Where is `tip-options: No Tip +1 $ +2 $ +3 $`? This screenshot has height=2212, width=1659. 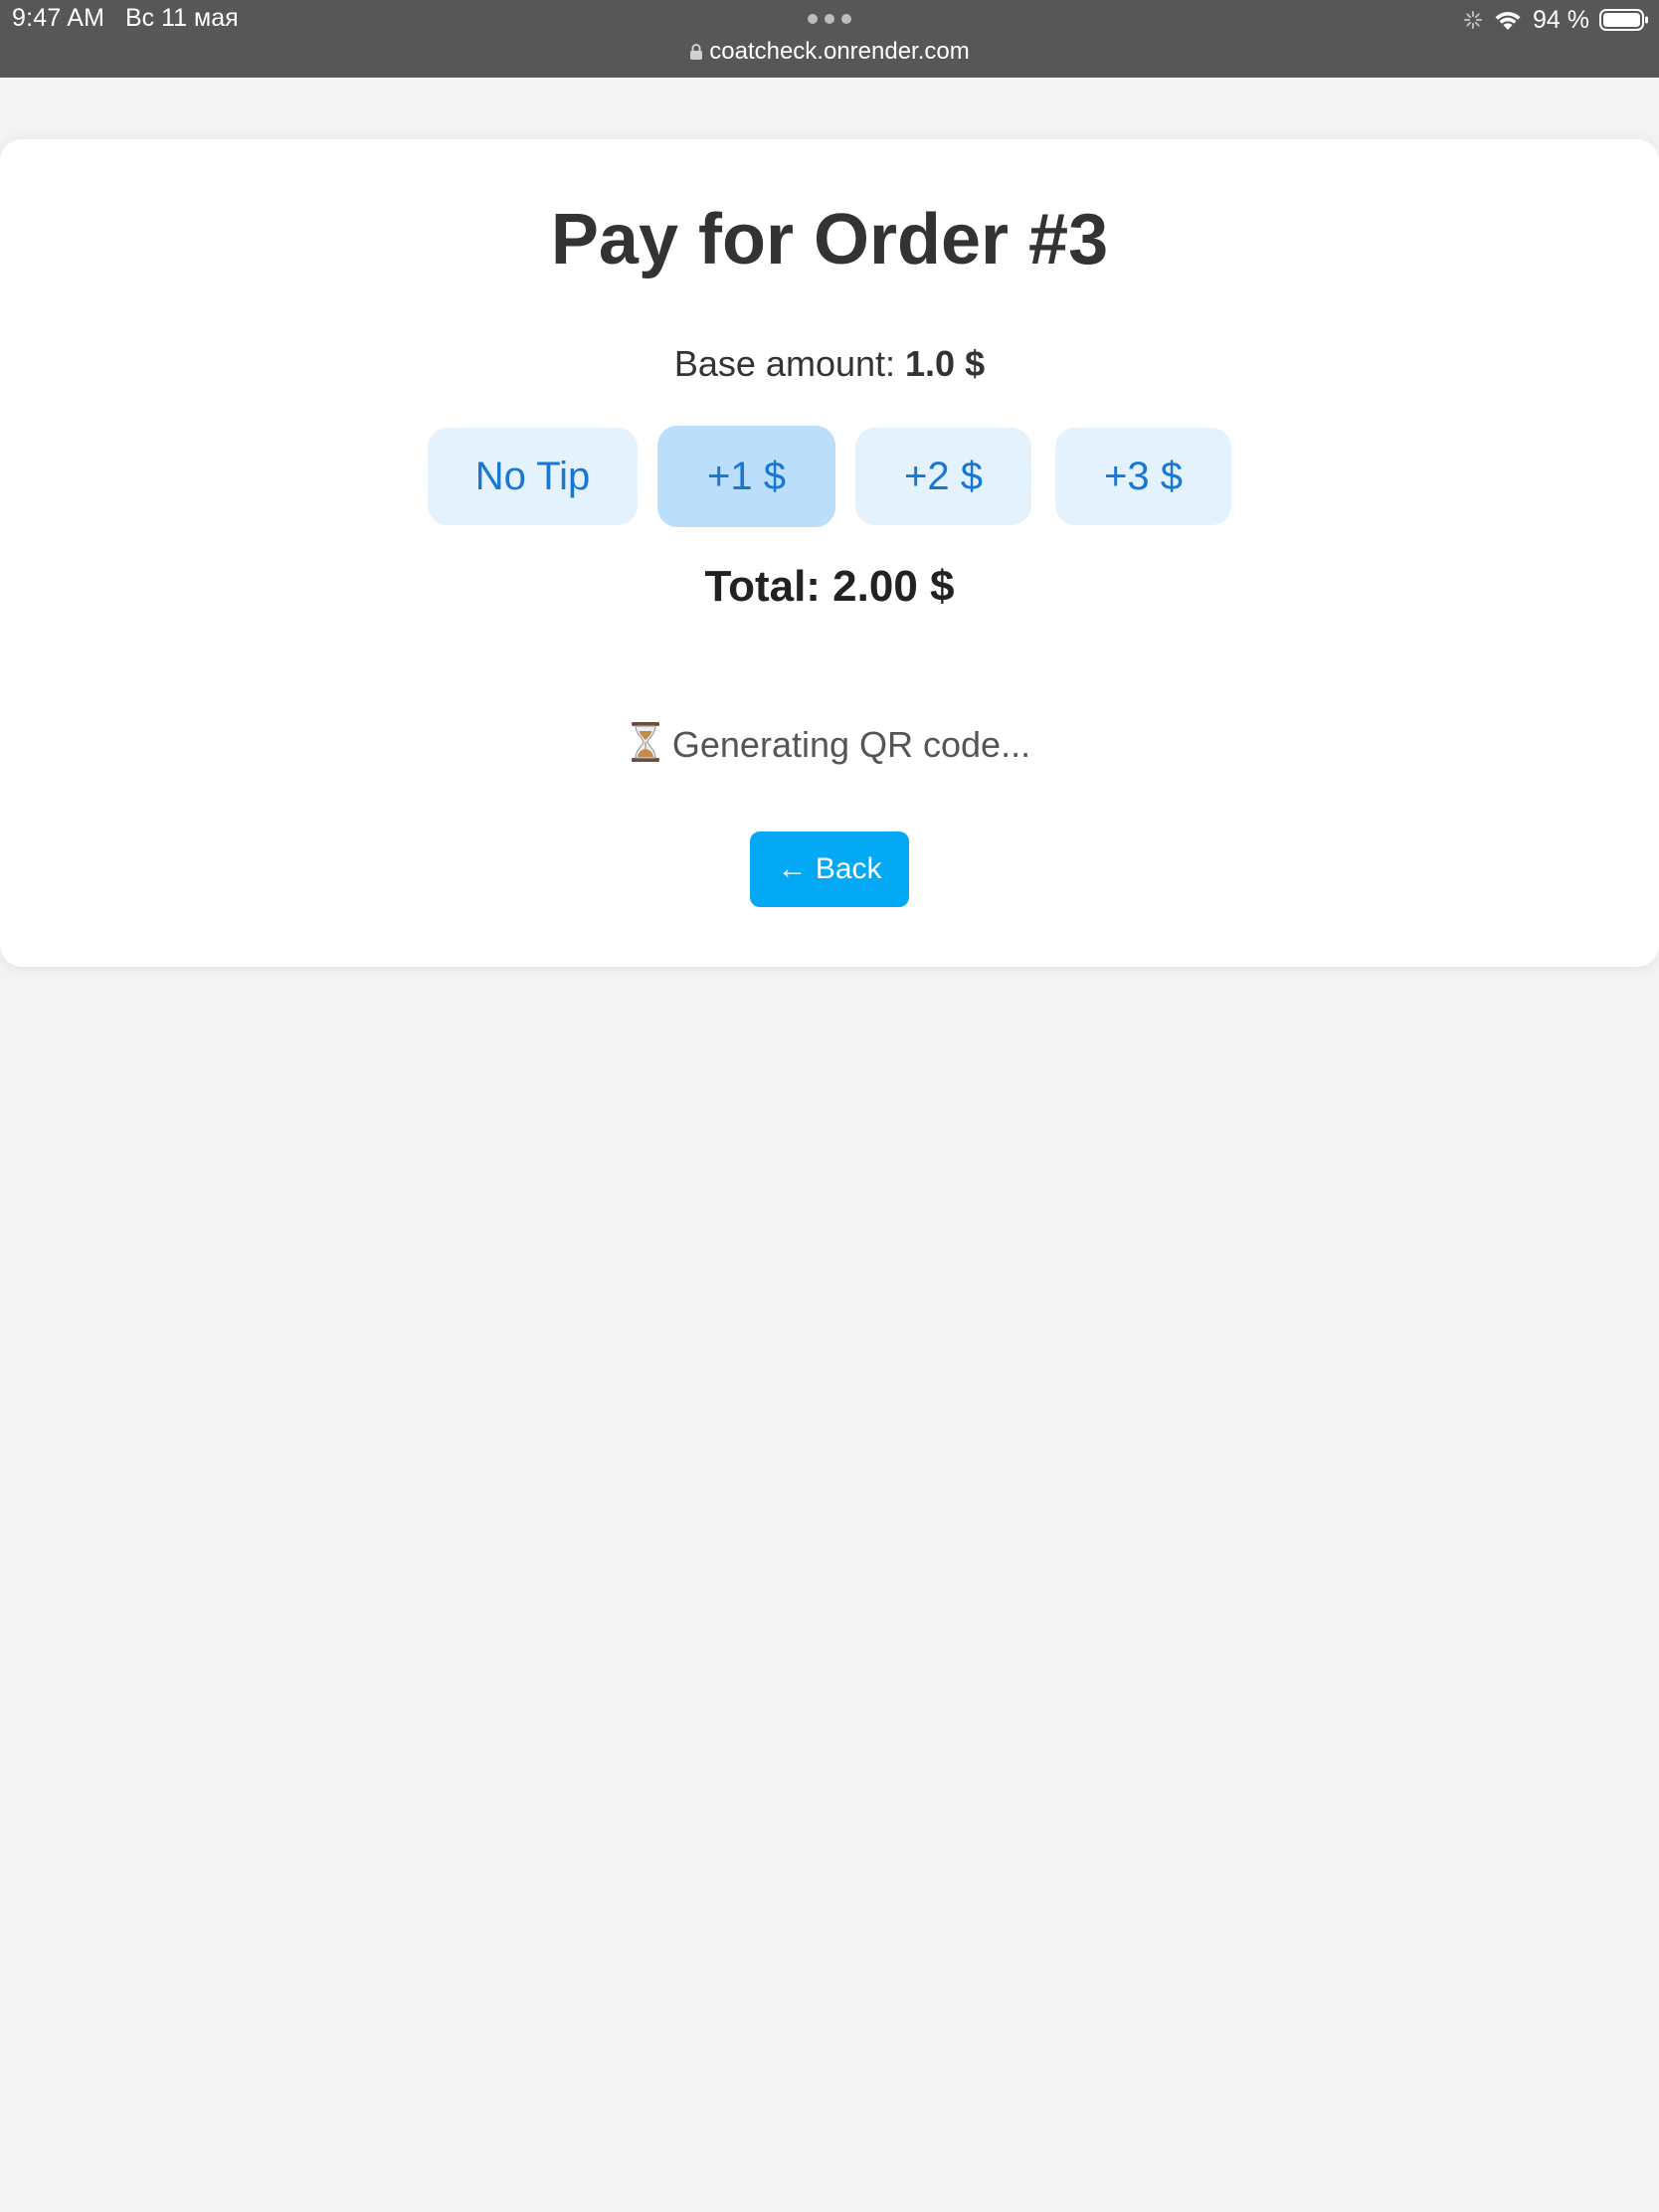 tip-options: No Tip +1 $ +2 $ +3 $ is located at coordinates (829, 477).